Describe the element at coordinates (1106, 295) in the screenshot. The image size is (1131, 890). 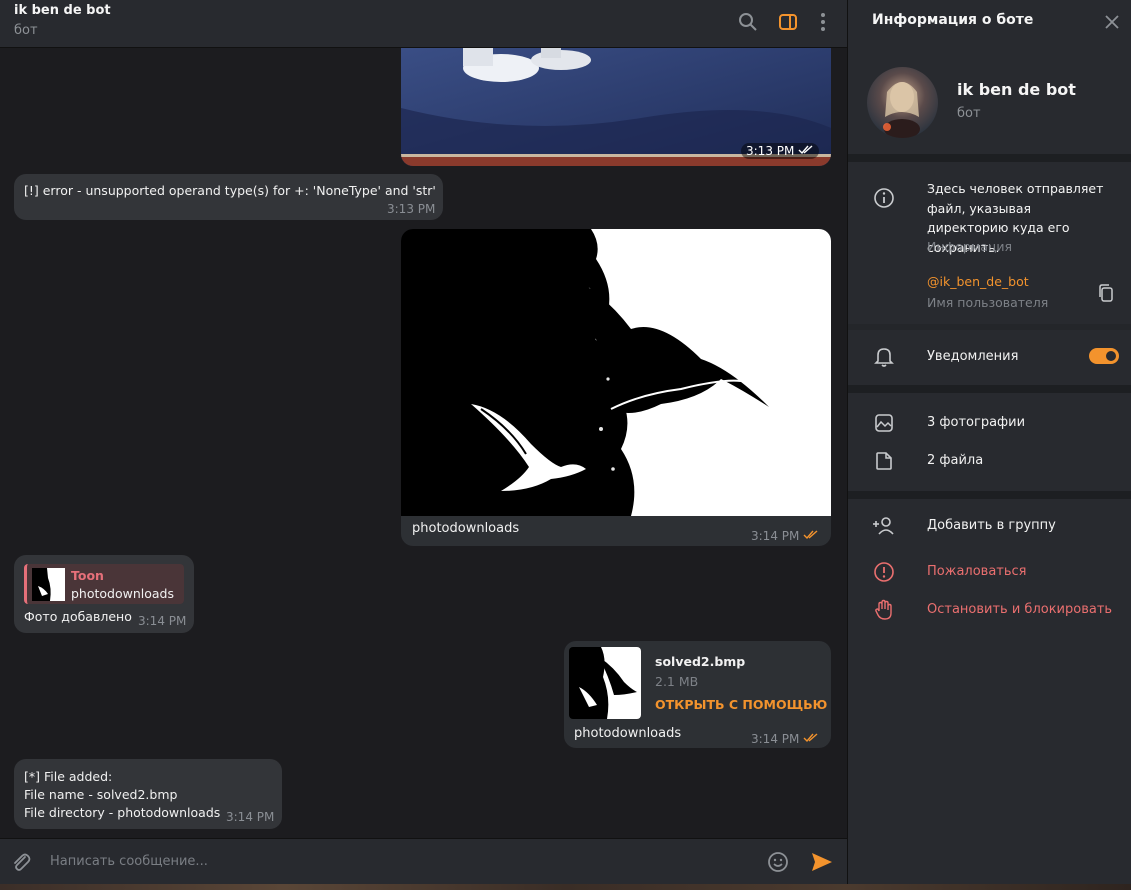
I see `copy-icon` at that location.